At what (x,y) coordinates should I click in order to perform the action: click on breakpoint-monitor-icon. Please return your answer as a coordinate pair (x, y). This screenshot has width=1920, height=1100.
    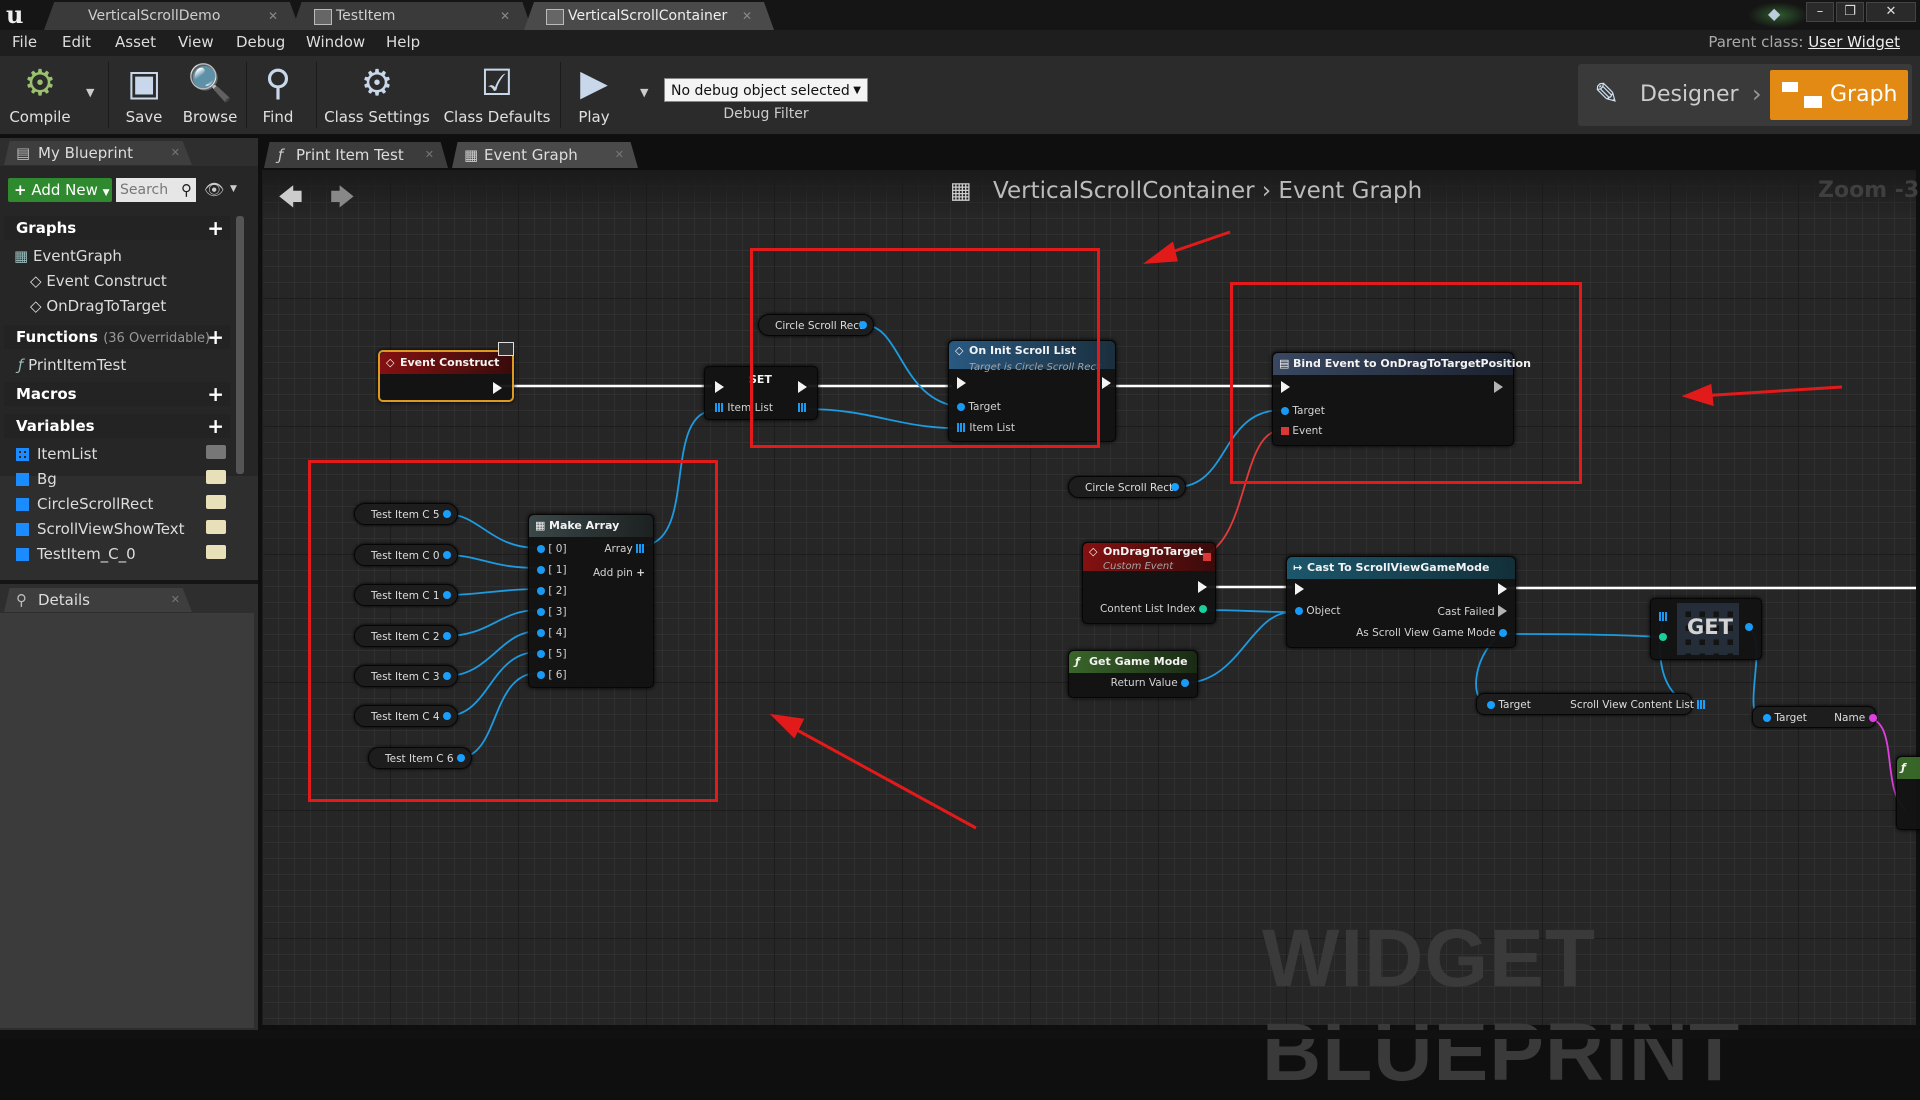
    Looking at the image, I should click on (506, 349).